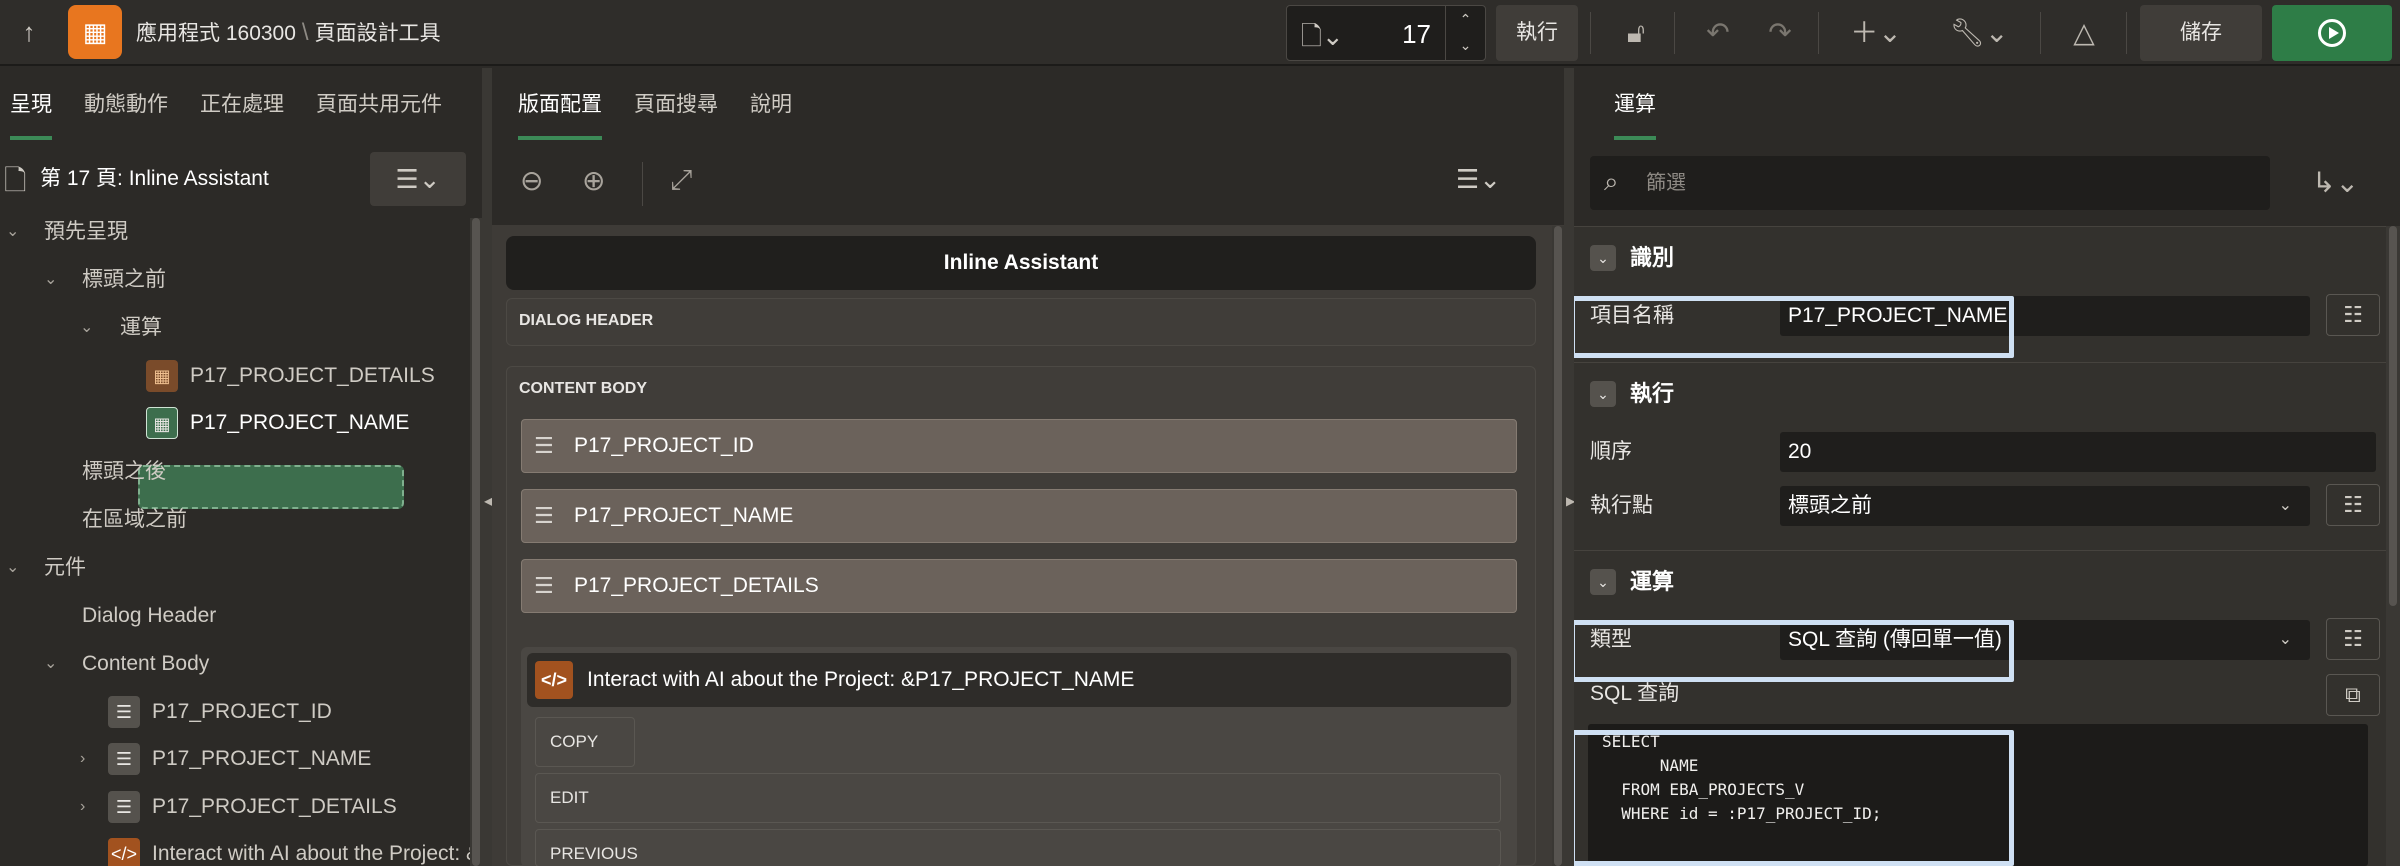 The image size is (2400, 866). What do you see at coordinates (1876, 33) in the screenshot?
I see `add-menu-icon: ＋⌄` at bounding box center [1876, 33].